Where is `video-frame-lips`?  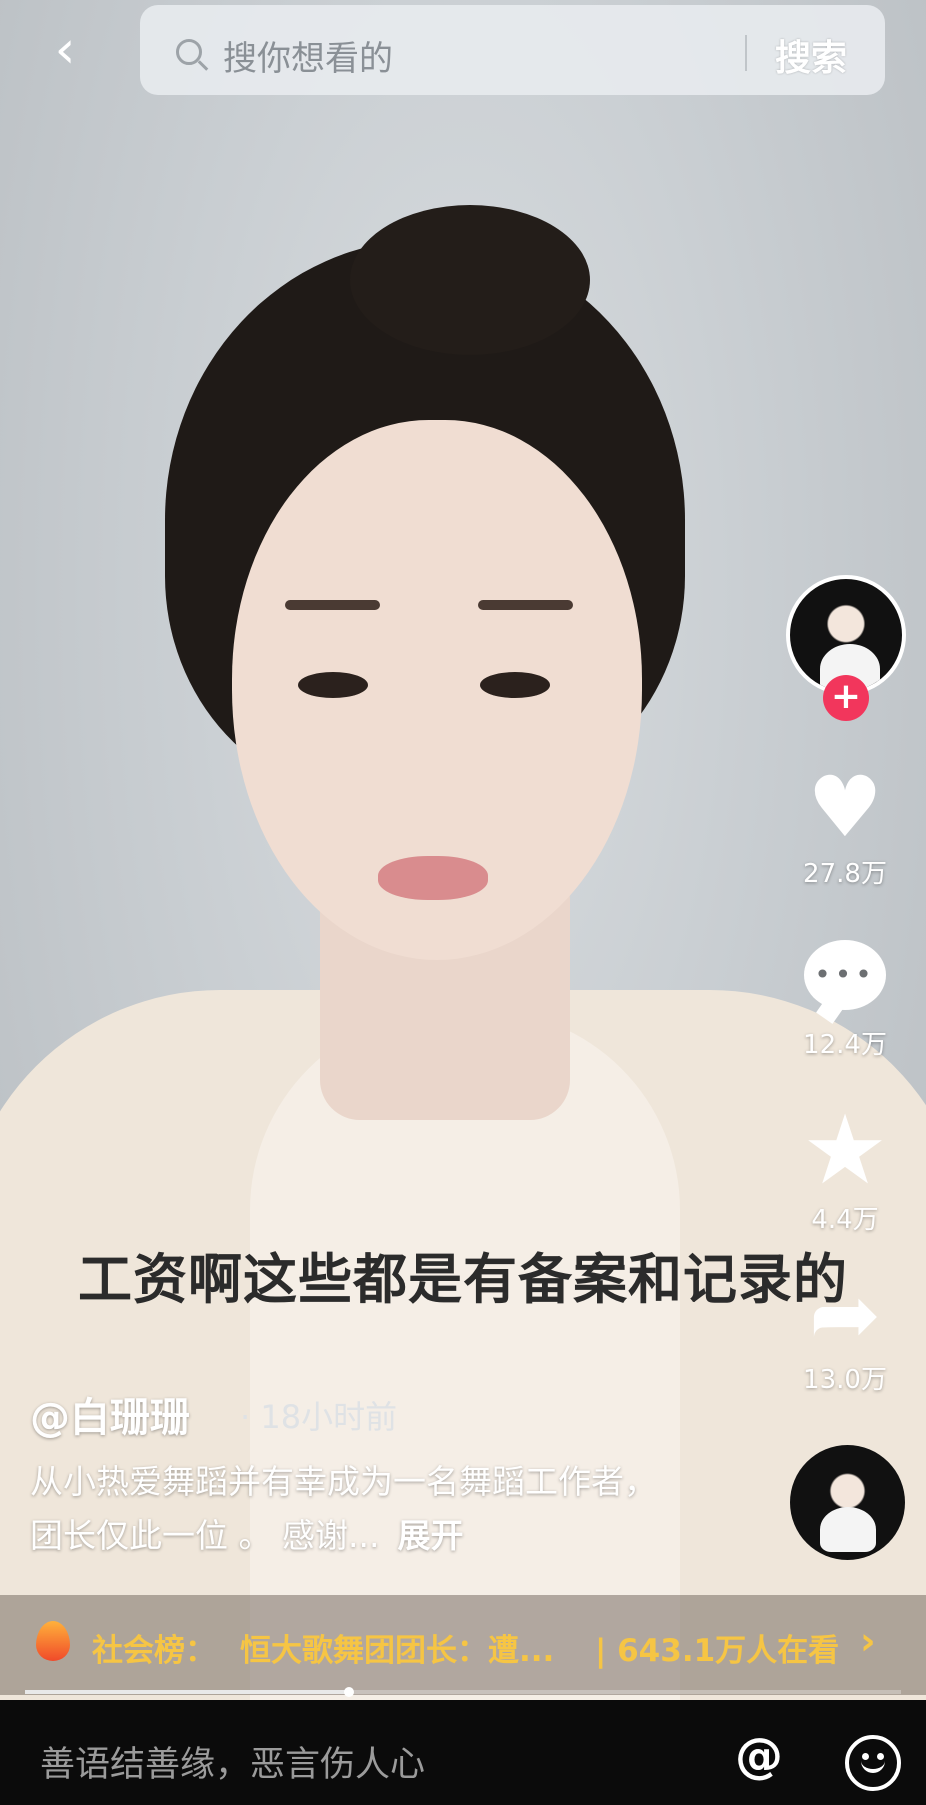
video-frame-lips is located at coordinates (433, 878).